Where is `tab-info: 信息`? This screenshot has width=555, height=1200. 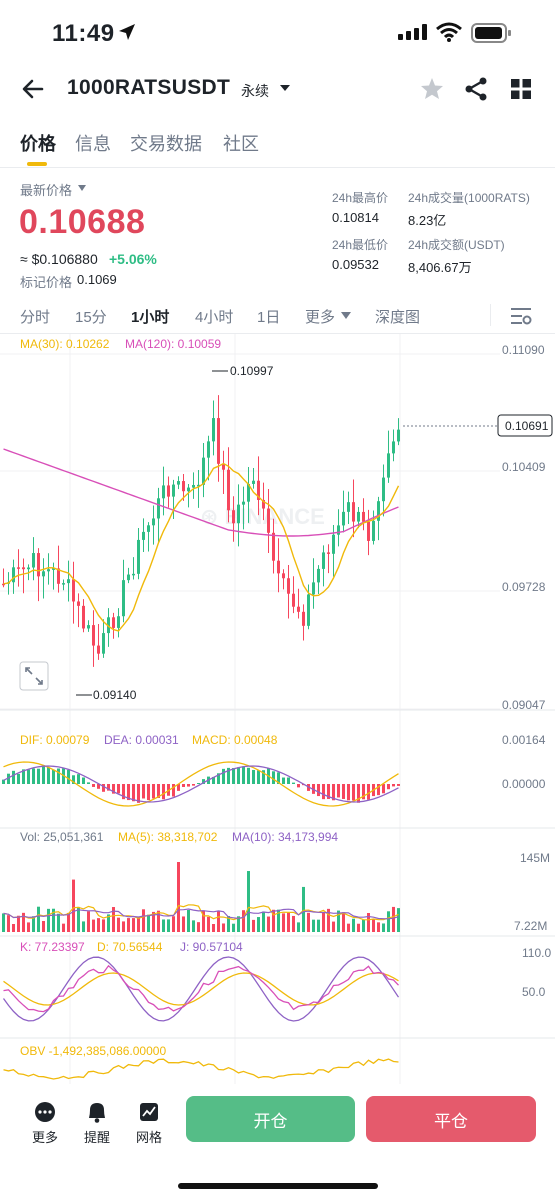
tab-info: 信息 is located at coordinates (93, 143).